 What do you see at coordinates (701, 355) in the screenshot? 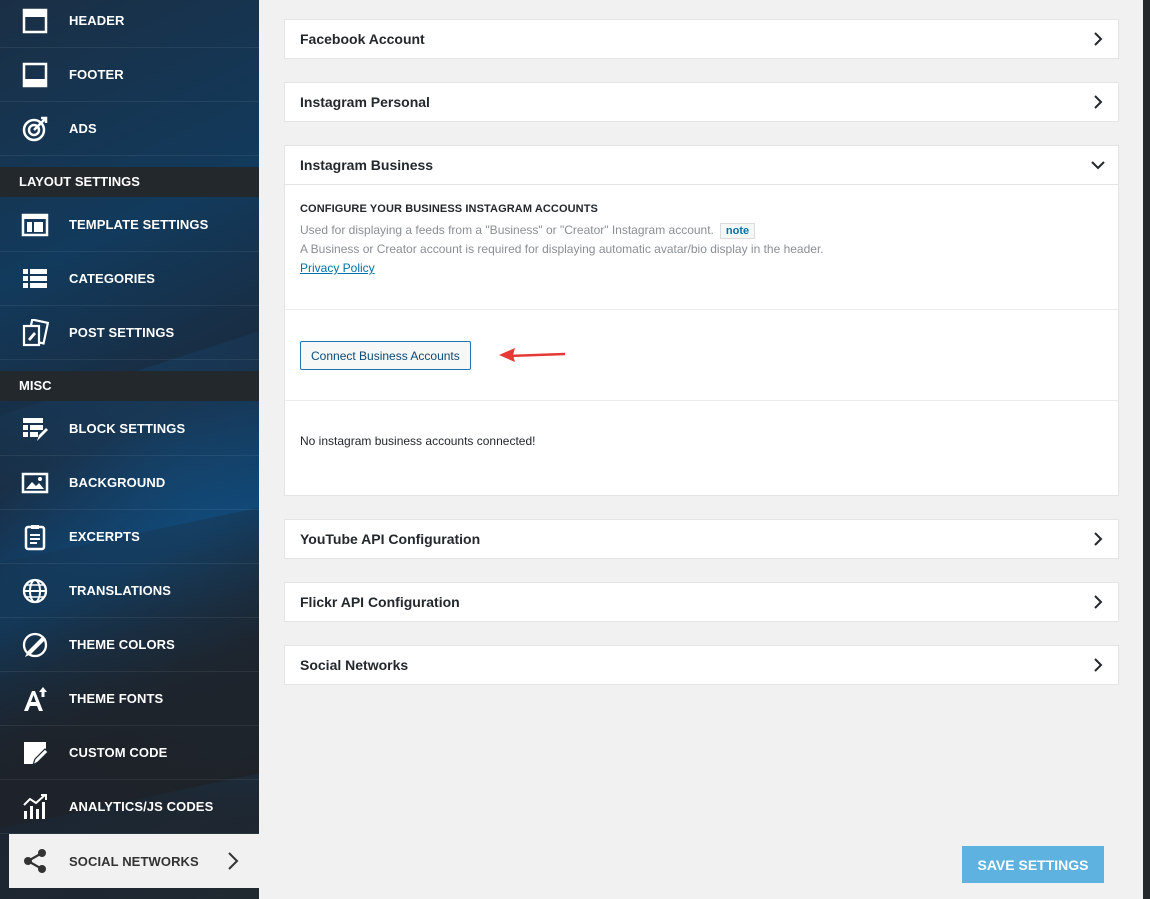
I see `connect-section: Connect Business Accounts` at bounding box center [701, 355].